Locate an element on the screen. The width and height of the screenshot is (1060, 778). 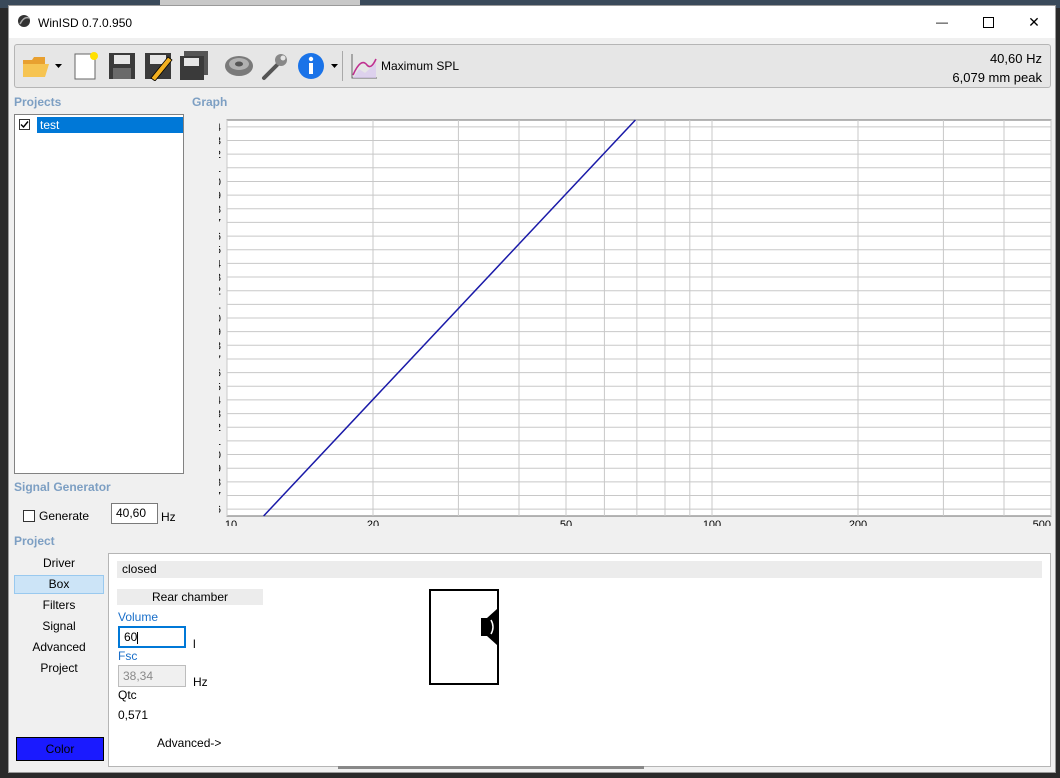
qtc-value: 0,571 is located at coordinates (133, 715).